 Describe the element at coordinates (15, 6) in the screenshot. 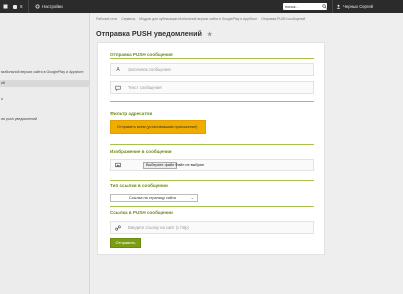

I see `notification-icon` at that location.